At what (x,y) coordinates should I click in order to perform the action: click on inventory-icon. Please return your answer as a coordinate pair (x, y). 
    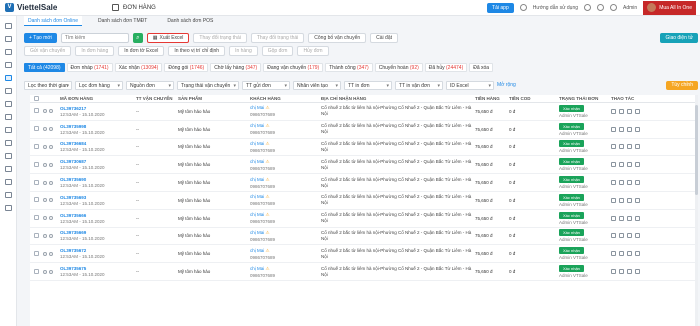
    Looking at the image, I should click on (8, 117).